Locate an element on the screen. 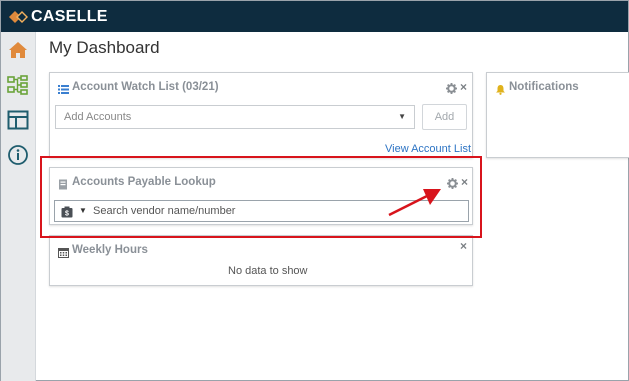 The image size is (629, 381). annotation-arrow-icon is located at coordinates (414, 203).